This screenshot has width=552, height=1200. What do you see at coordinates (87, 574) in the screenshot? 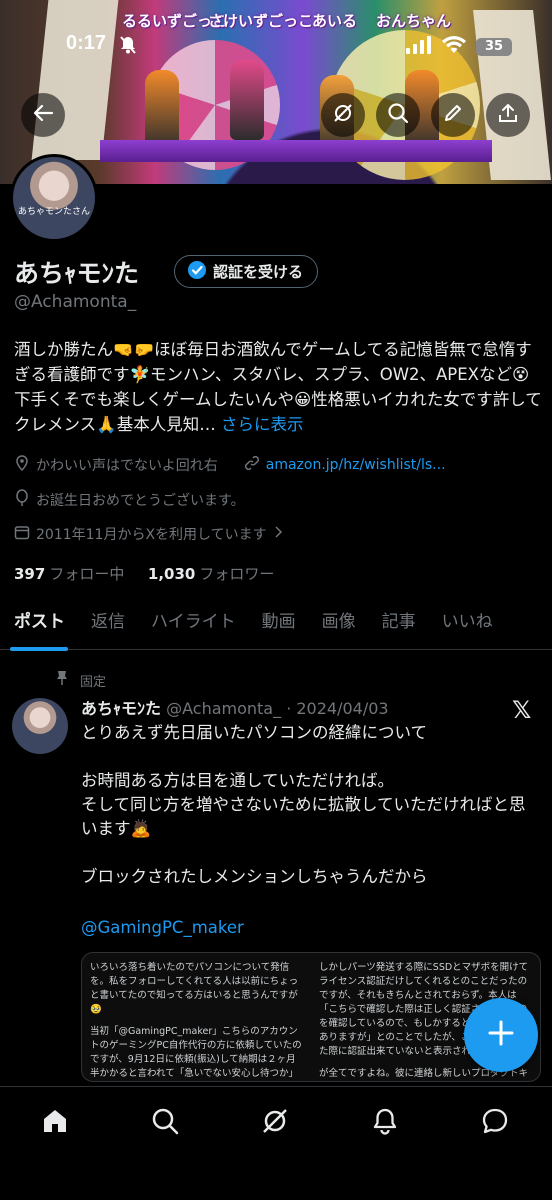
I see `following-label: フォロー中` at bounding box center [87, 574].